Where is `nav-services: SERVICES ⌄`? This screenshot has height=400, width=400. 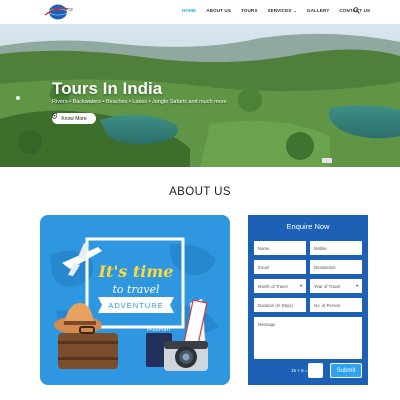 nav-services: SERVICES ⌄ is located at coordinates (281, 10).